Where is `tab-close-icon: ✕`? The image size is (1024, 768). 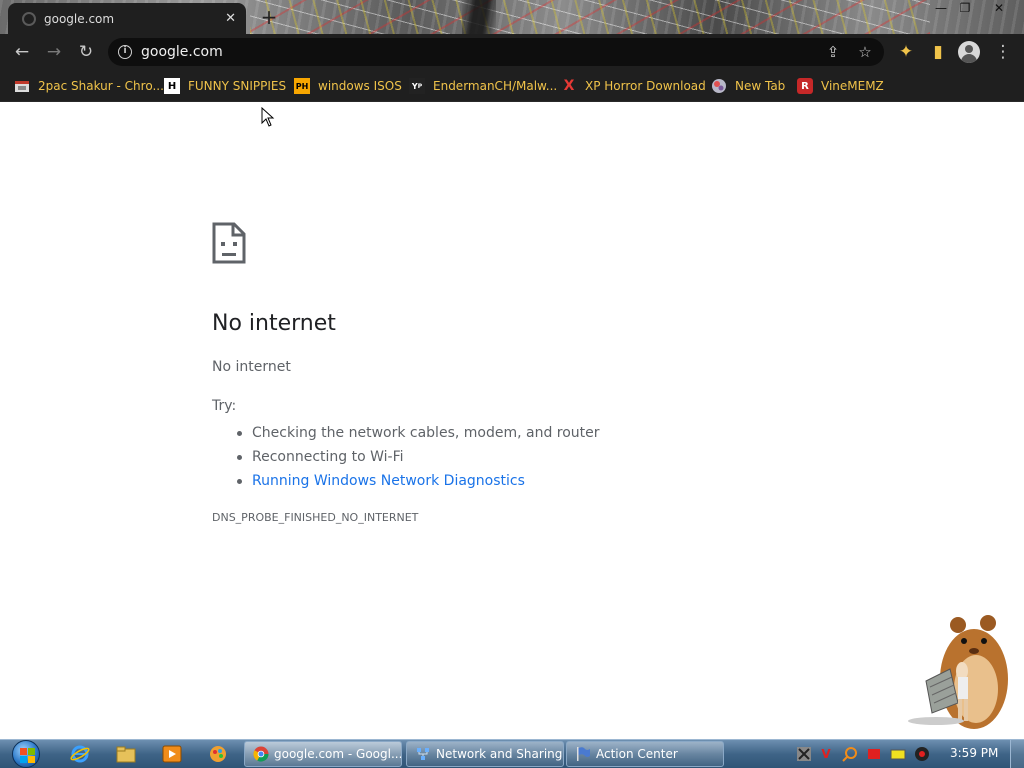 tab-close-icon: ✕ is located at coordinates (230, 18).